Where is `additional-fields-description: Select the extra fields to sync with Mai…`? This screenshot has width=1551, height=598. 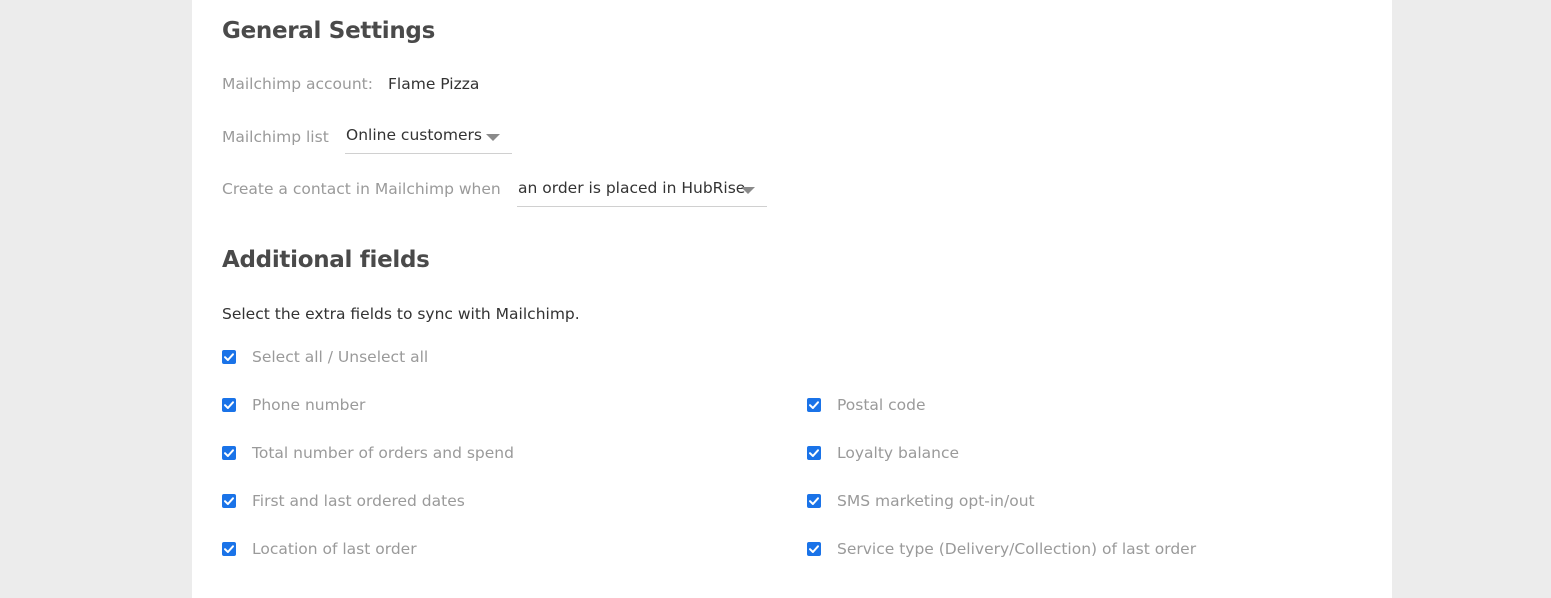 additional-fields-description: Select the extra fields to sync with Mai… is located at coordinates (401, 314).